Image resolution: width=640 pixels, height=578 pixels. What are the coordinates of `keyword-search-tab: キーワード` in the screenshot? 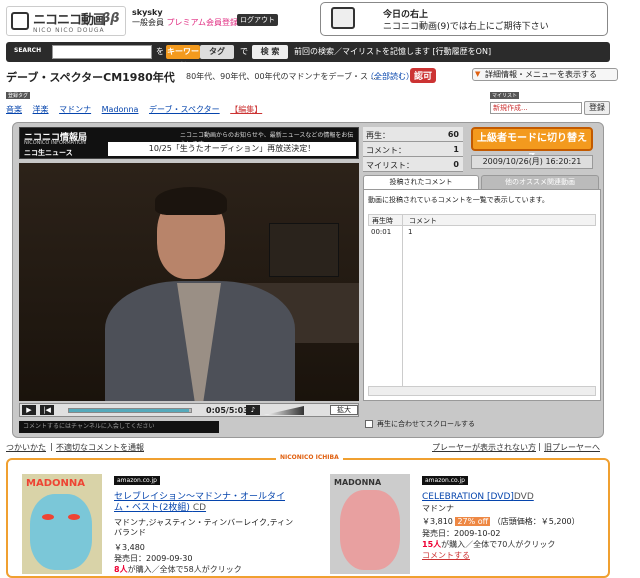 It's located at (183, 57).